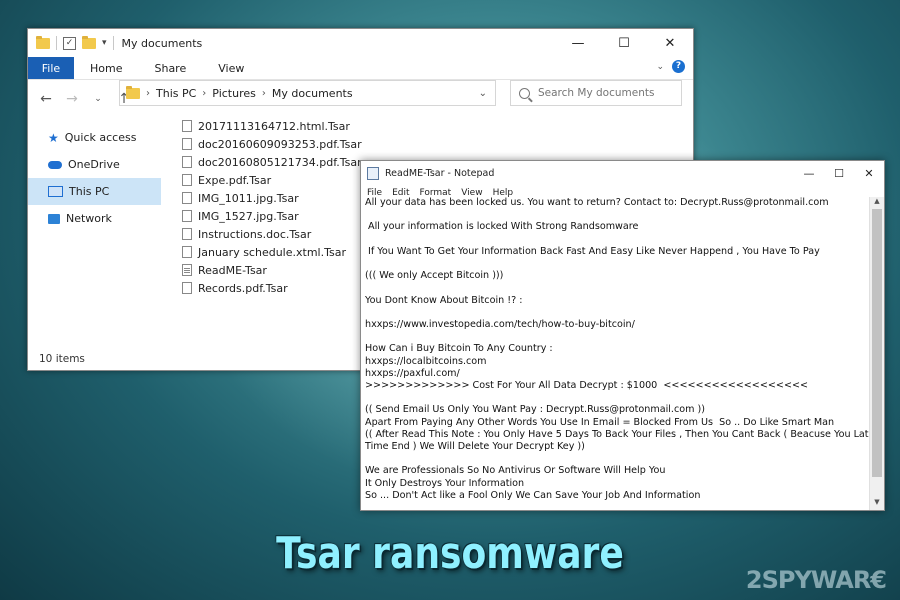 This screenshot has height=600, width=900. Describe the element at coordinates (89, 42) in the screenshot. I see `new-folder-icon` at that location.